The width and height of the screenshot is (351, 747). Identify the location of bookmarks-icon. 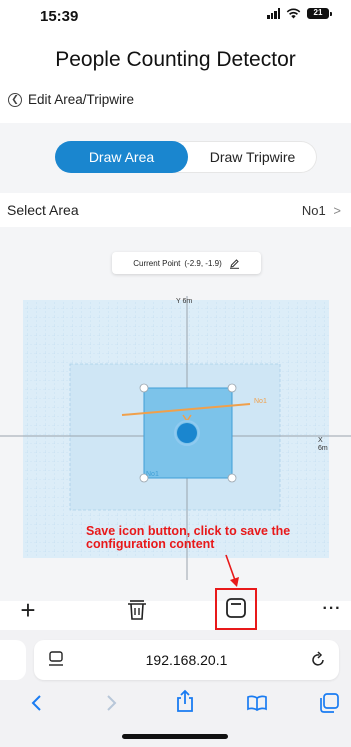
(257, 703).